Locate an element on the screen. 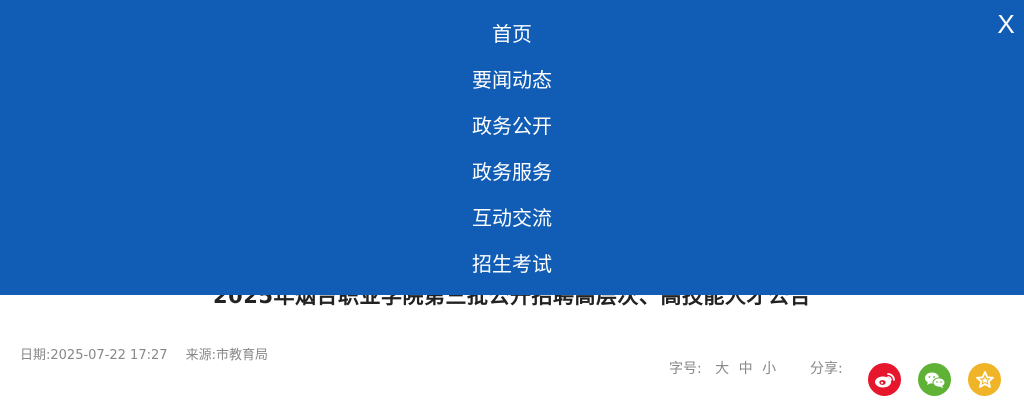  nav-item-enrollment-exams: 招生考试 is located at coordinates (512, 264).